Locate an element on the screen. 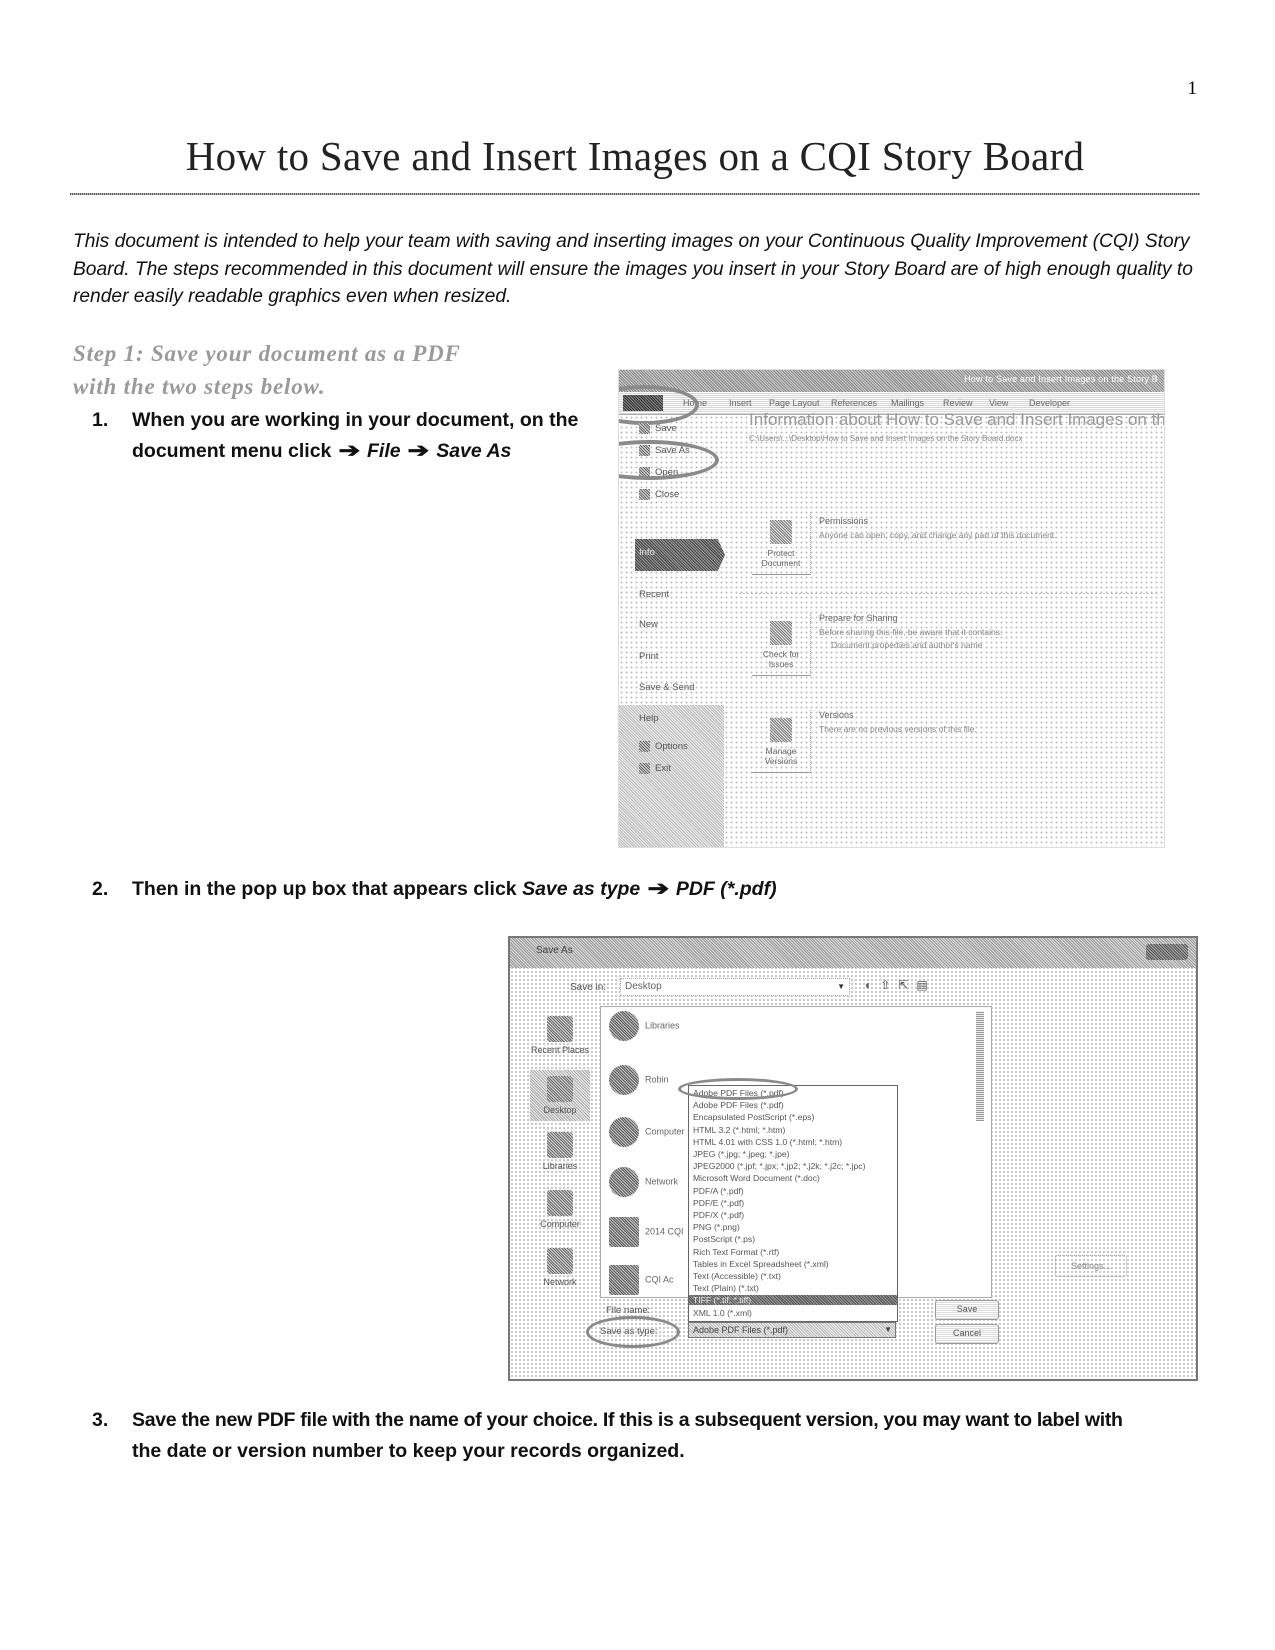 The height and width of the screenshot is (1650, 1275). section-divider is located at coordinates (949, 593).